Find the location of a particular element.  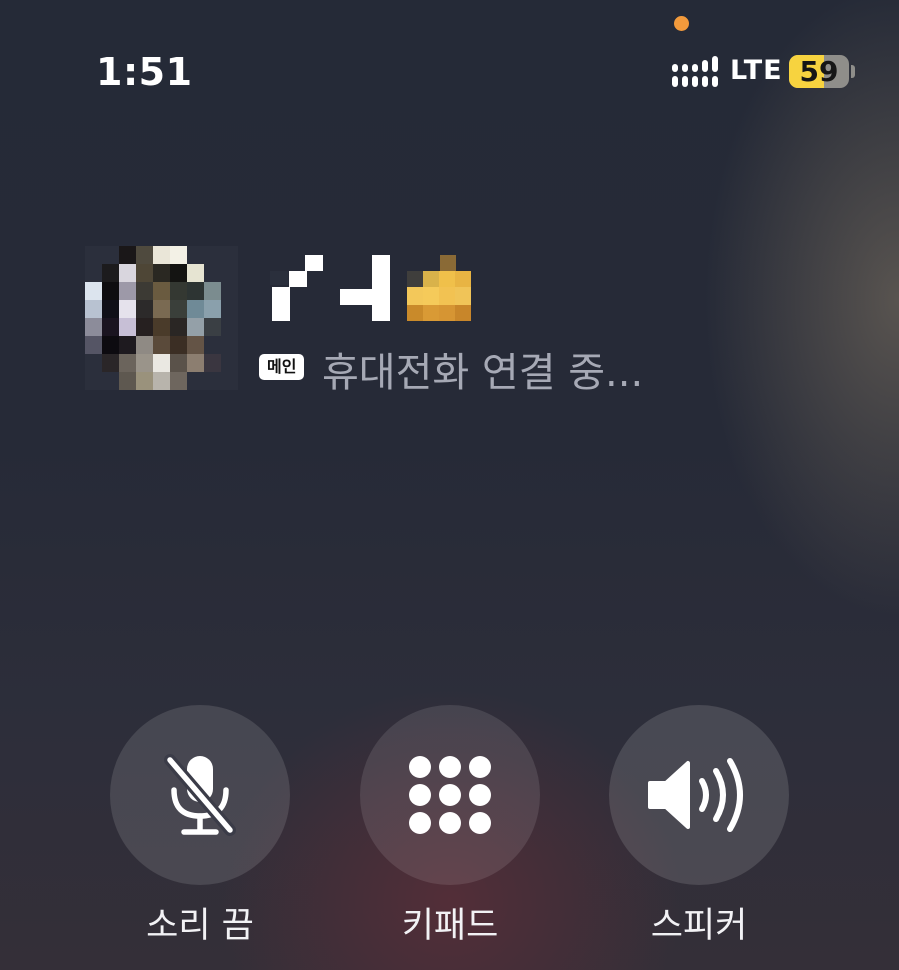

caller-name-pixelated is located at coordinates (370, 288).